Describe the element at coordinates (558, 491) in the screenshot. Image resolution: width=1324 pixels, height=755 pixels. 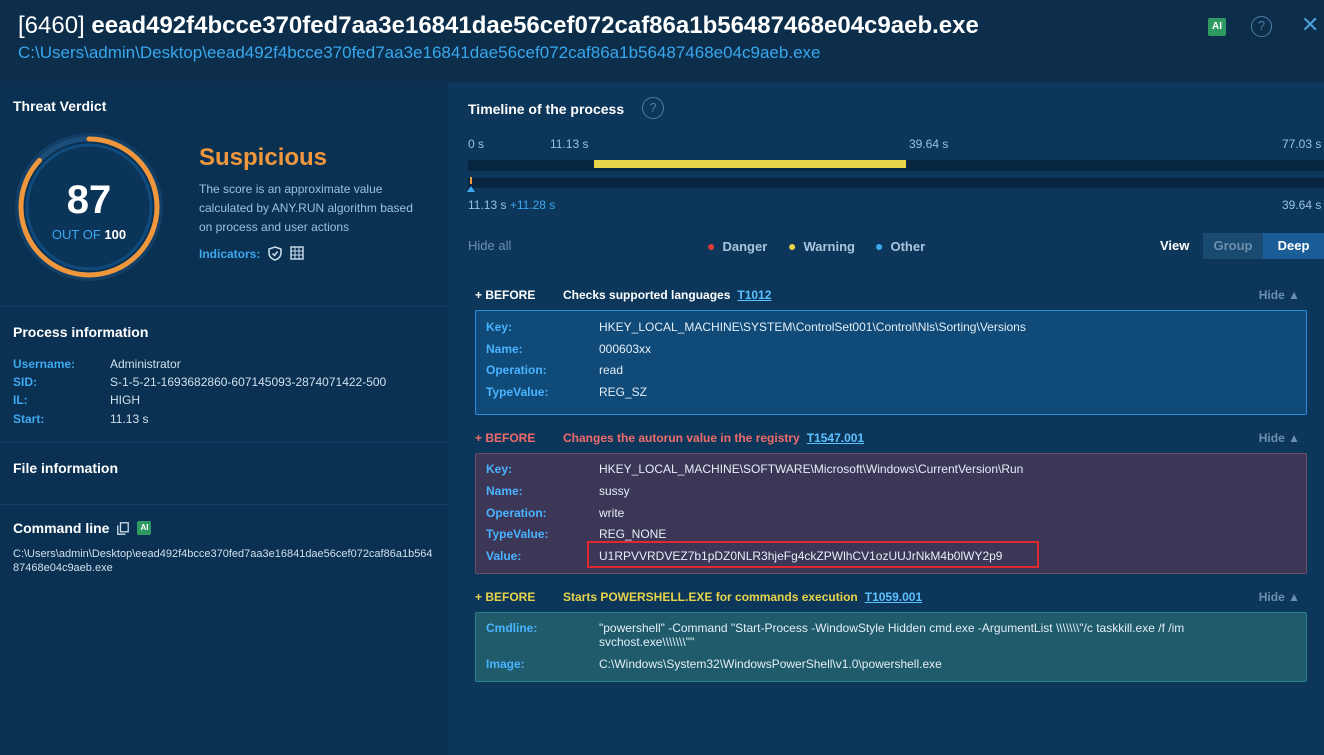
I see `event-row: Name: sussy` at that location.